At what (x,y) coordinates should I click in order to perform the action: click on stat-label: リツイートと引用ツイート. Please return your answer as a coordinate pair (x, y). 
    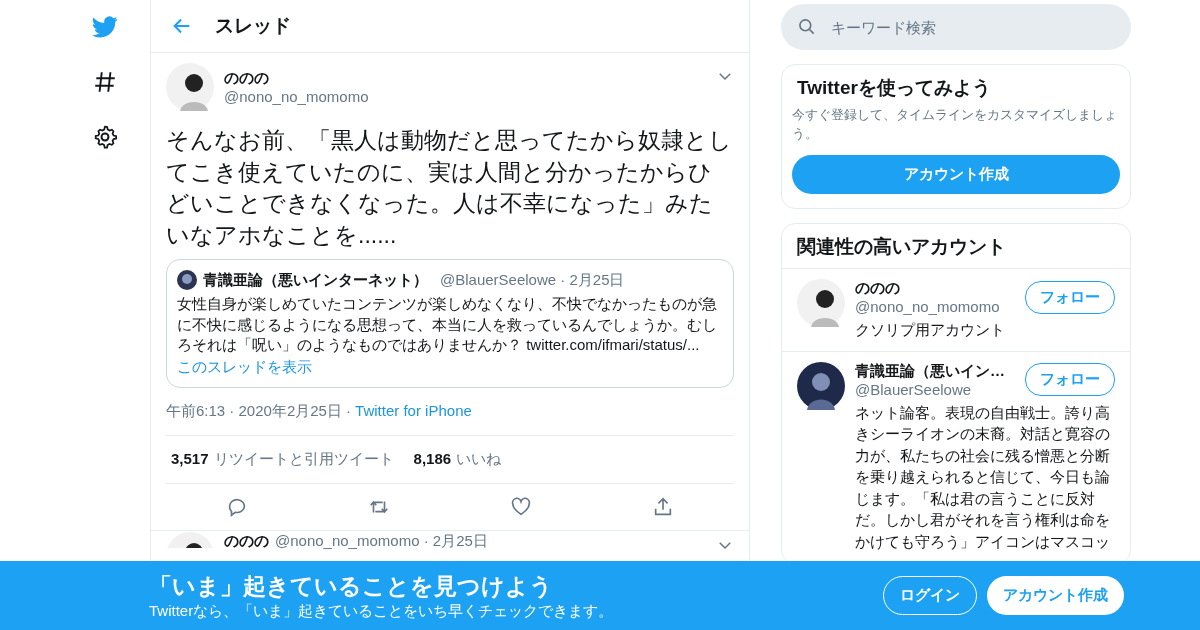
    Looking at the image, I should click on (303, 459).